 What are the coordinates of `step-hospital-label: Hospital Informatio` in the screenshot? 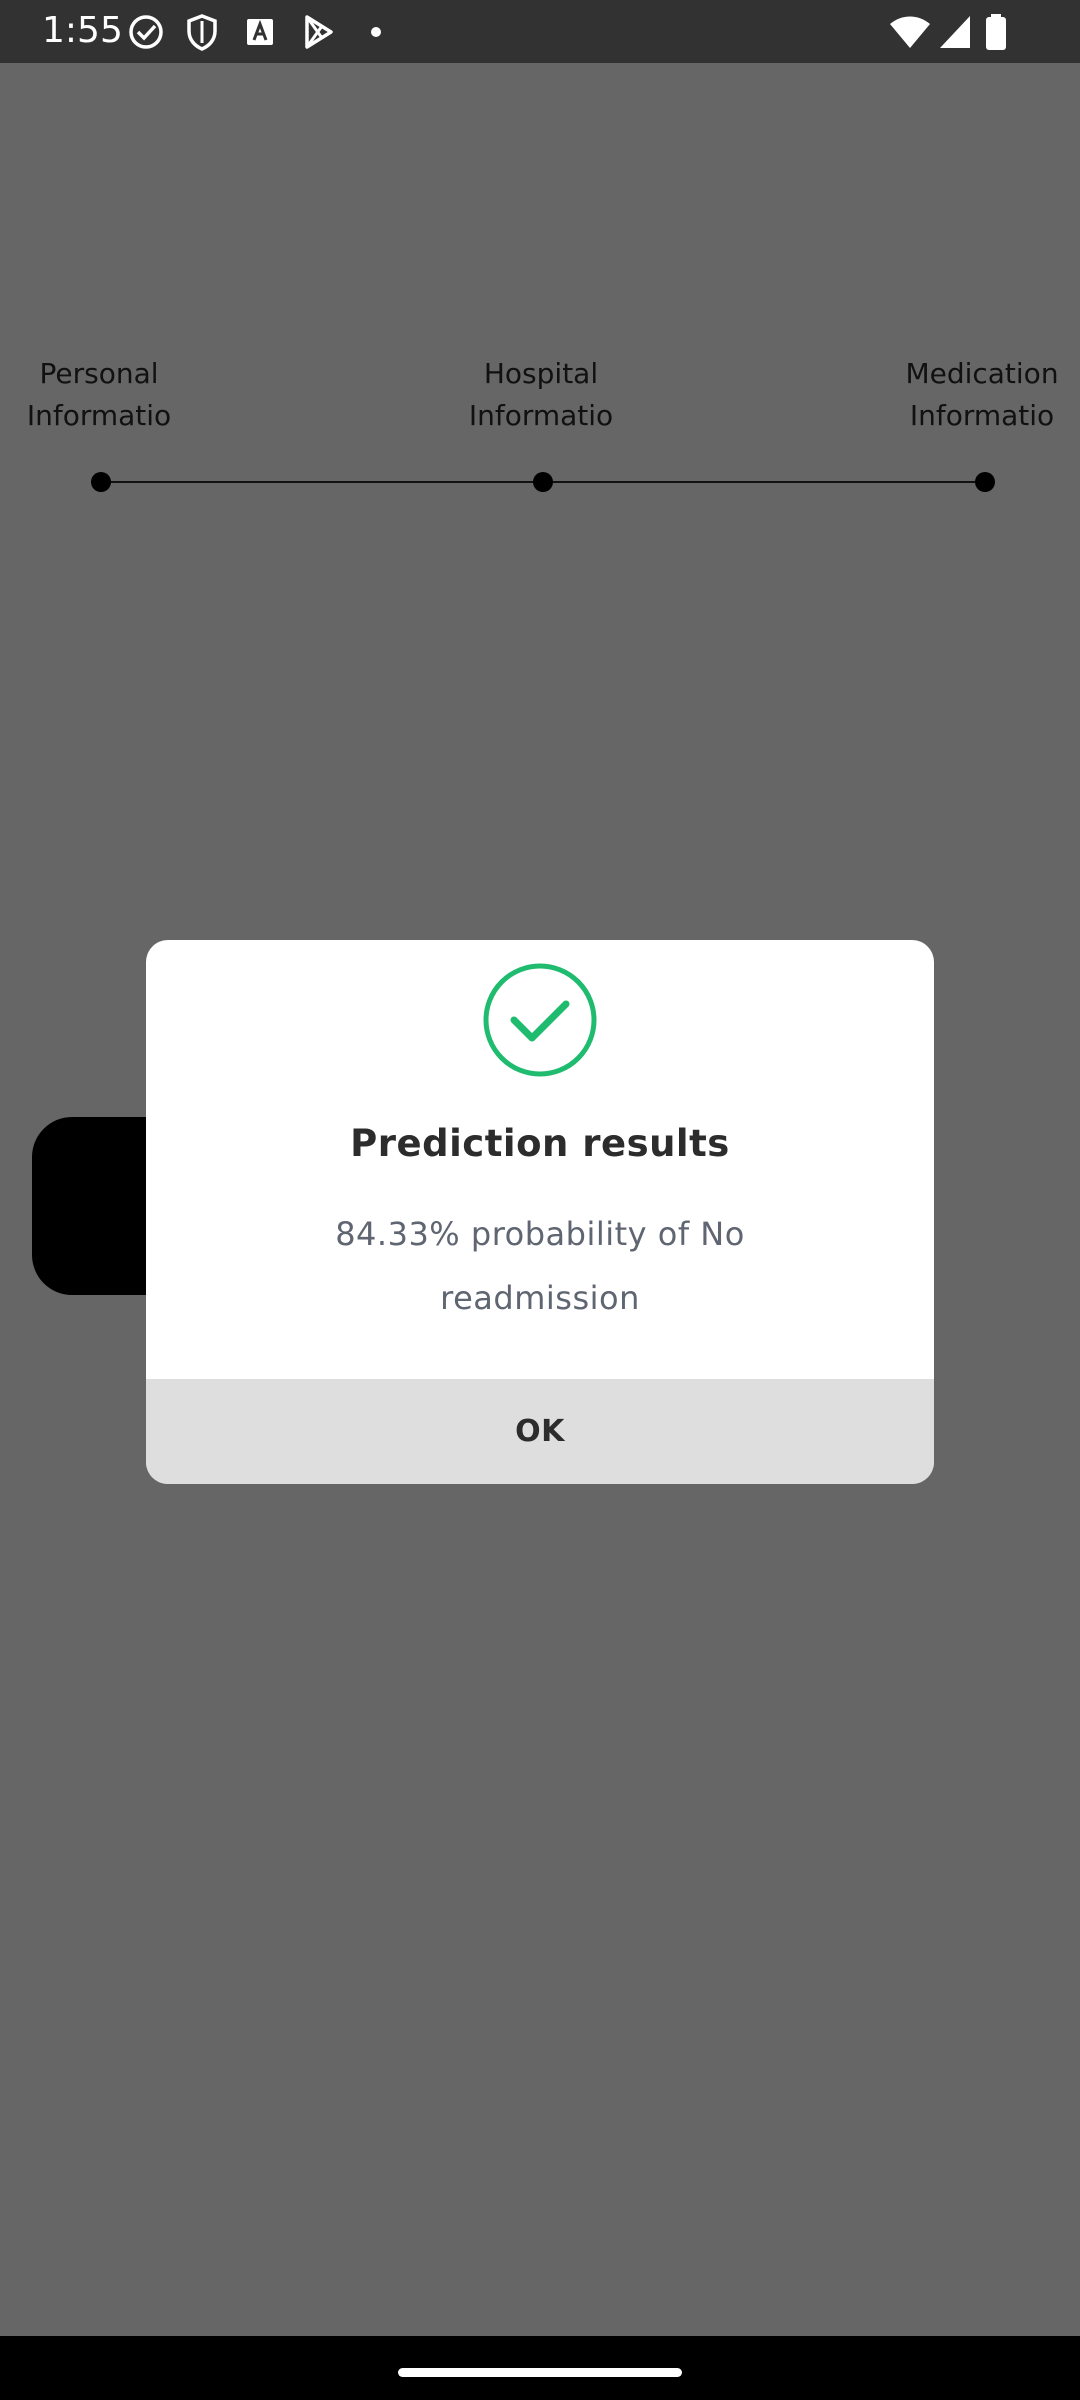 It's located at (541, 395).